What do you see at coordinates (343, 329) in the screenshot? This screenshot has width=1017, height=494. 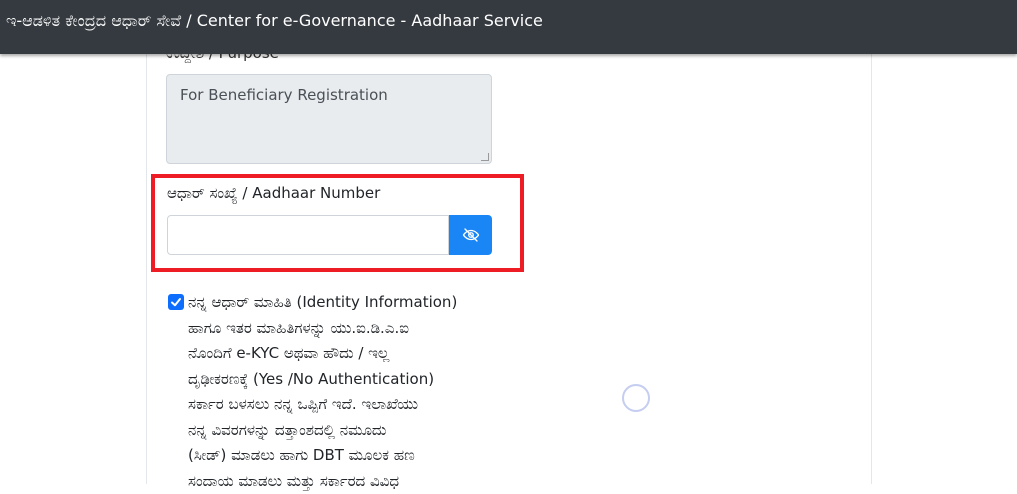 I see `consent-line: ಹಾಗೂ ಇತರ ಮಾಹಿತಿಗಳನ್ನು ಯು.ಐ.ಡಿ.ಎ.ಐ` at bounding box center [343, 329].